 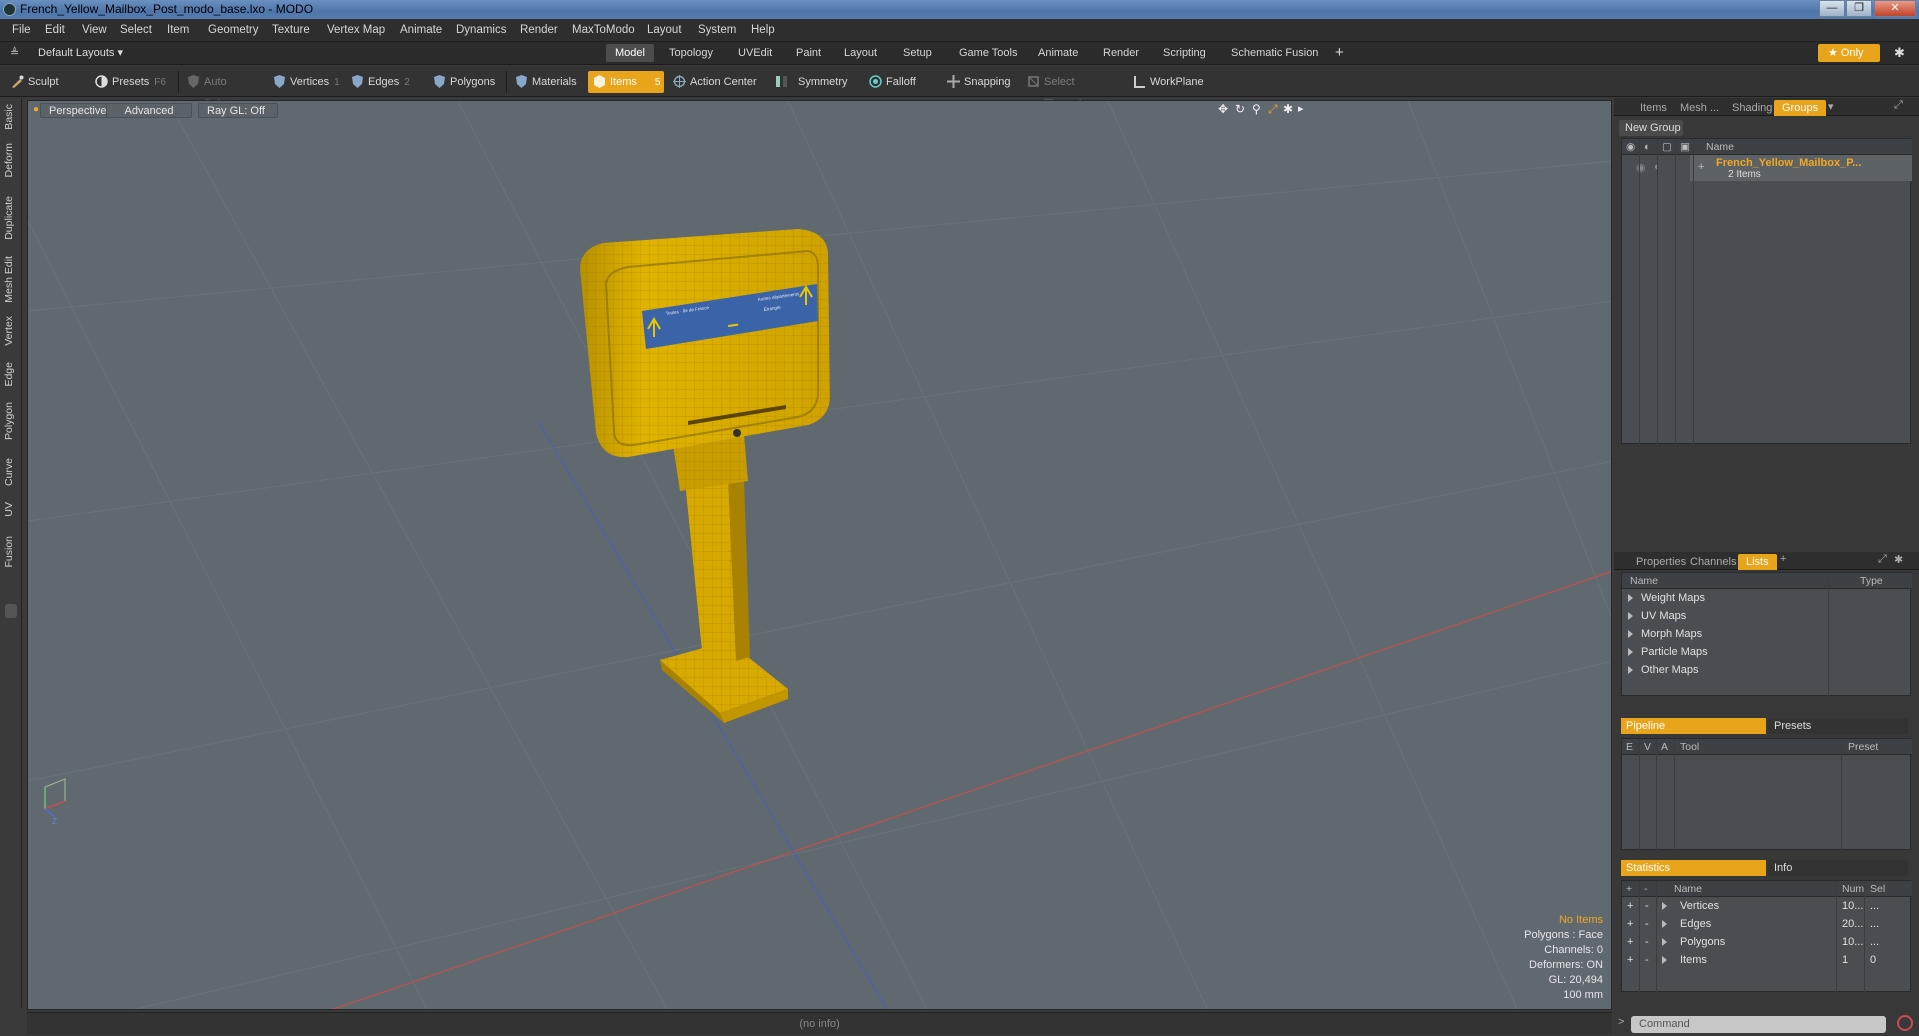 I want to click on stats-row-items: + - Items 1 0, so click(x=1767, y=960).